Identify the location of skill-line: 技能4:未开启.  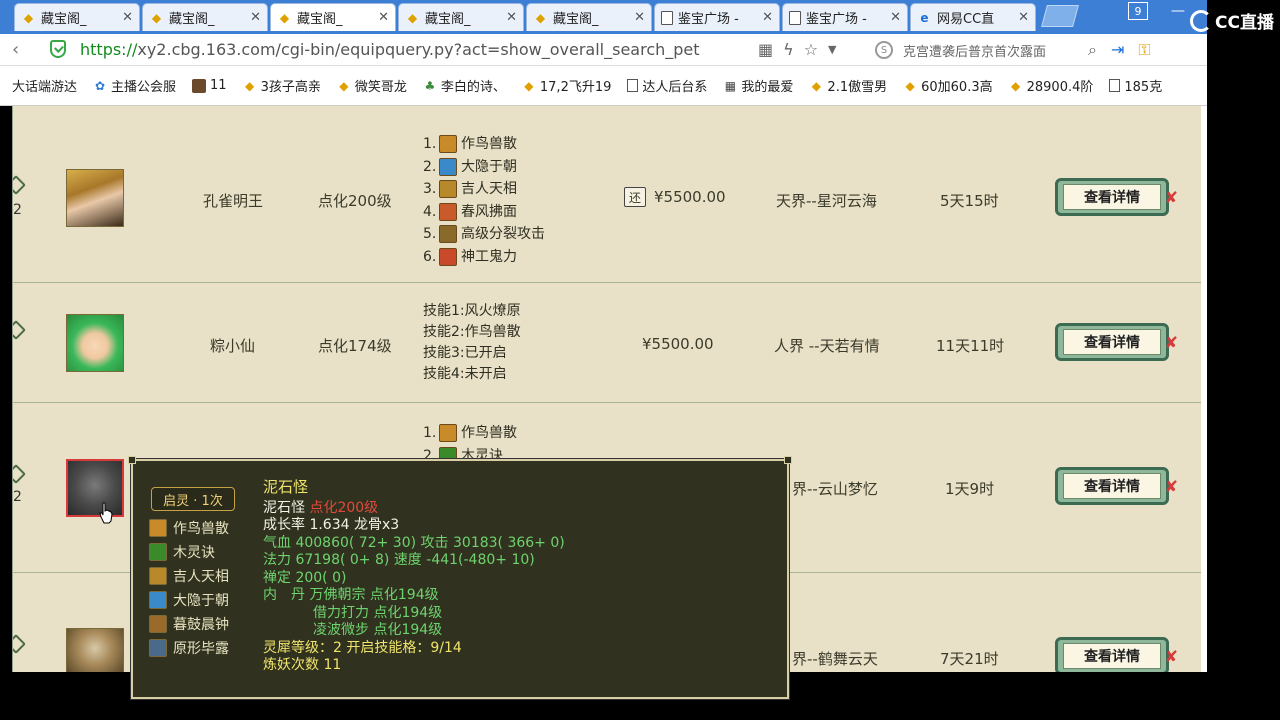
(465, 374).